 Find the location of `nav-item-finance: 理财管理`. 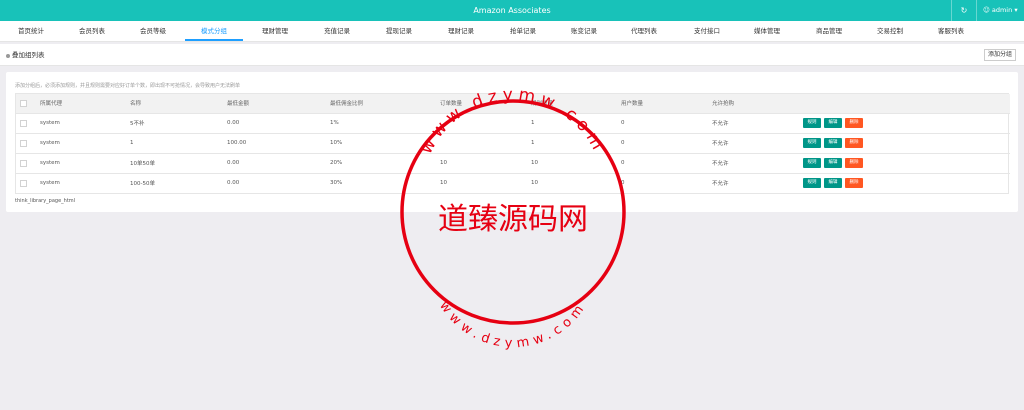

nav-item-finance: 理财管理 is located at coordinates (275, 31).